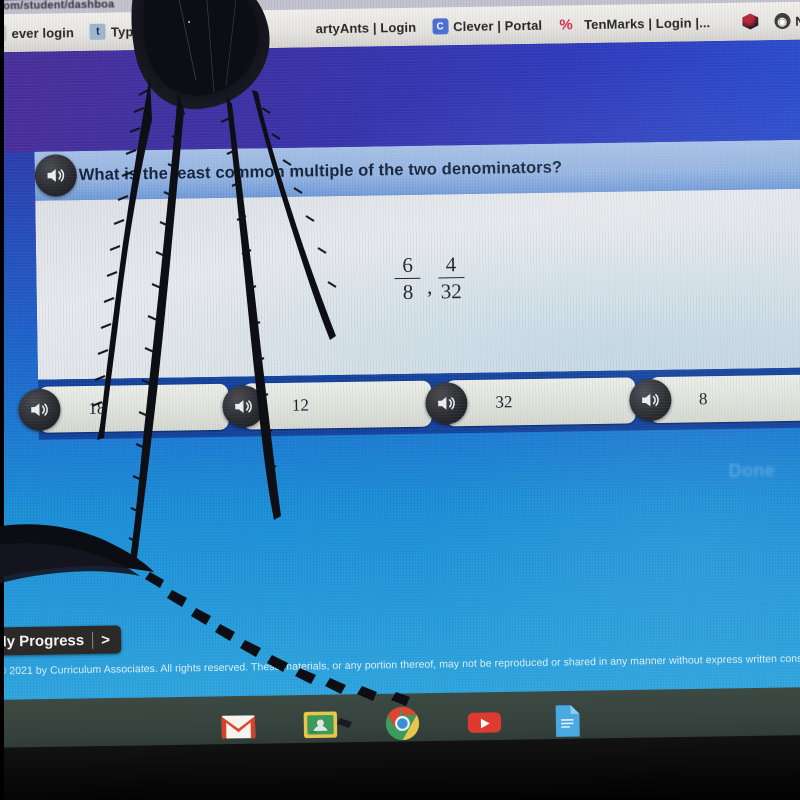  Describe the element at coordinates (42, 640) in the screenshot. I see `my-progress-label: My Progress` at that location.